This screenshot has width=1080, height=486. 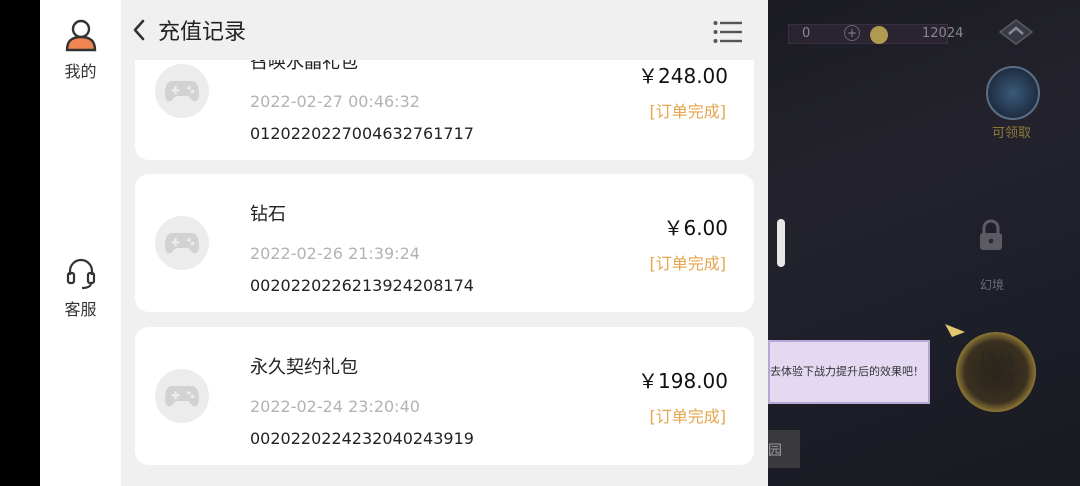 I want to click on person-icon, so click(x=80, y=35).